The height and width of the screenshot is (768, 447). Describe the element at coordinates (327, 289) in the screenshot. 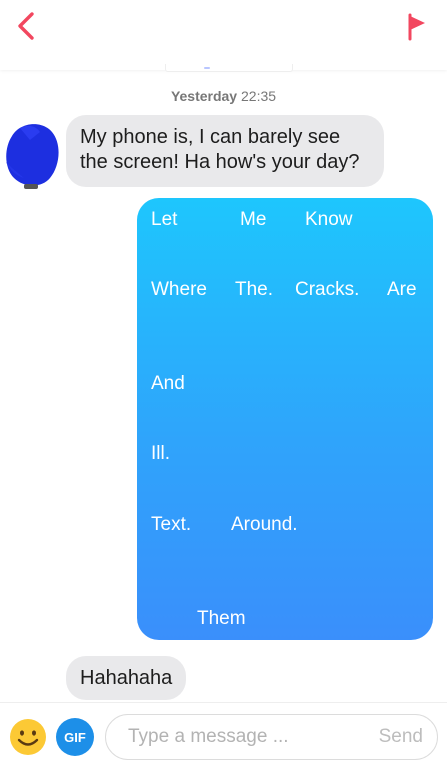

I see `message-word: Cracks.` at that location.